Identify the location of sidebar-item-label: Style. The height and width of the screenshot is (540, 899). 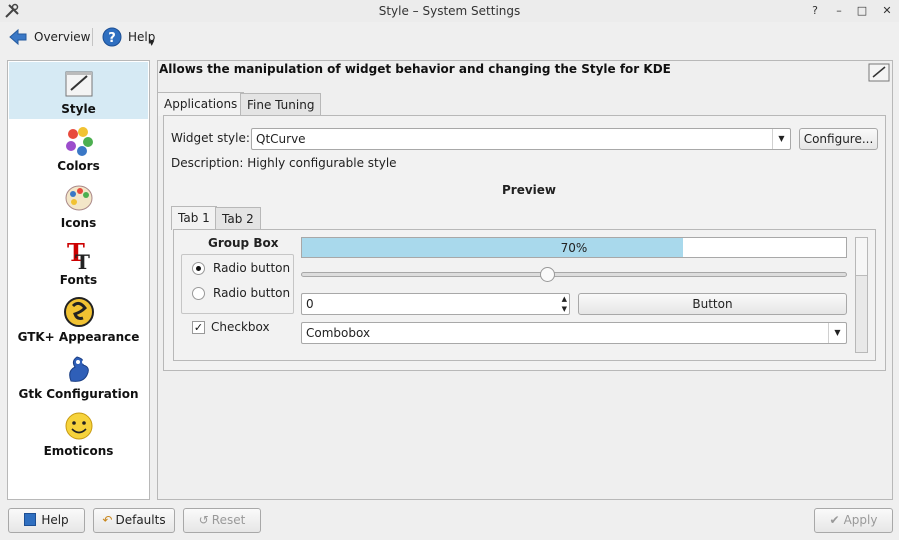
(78, 109).